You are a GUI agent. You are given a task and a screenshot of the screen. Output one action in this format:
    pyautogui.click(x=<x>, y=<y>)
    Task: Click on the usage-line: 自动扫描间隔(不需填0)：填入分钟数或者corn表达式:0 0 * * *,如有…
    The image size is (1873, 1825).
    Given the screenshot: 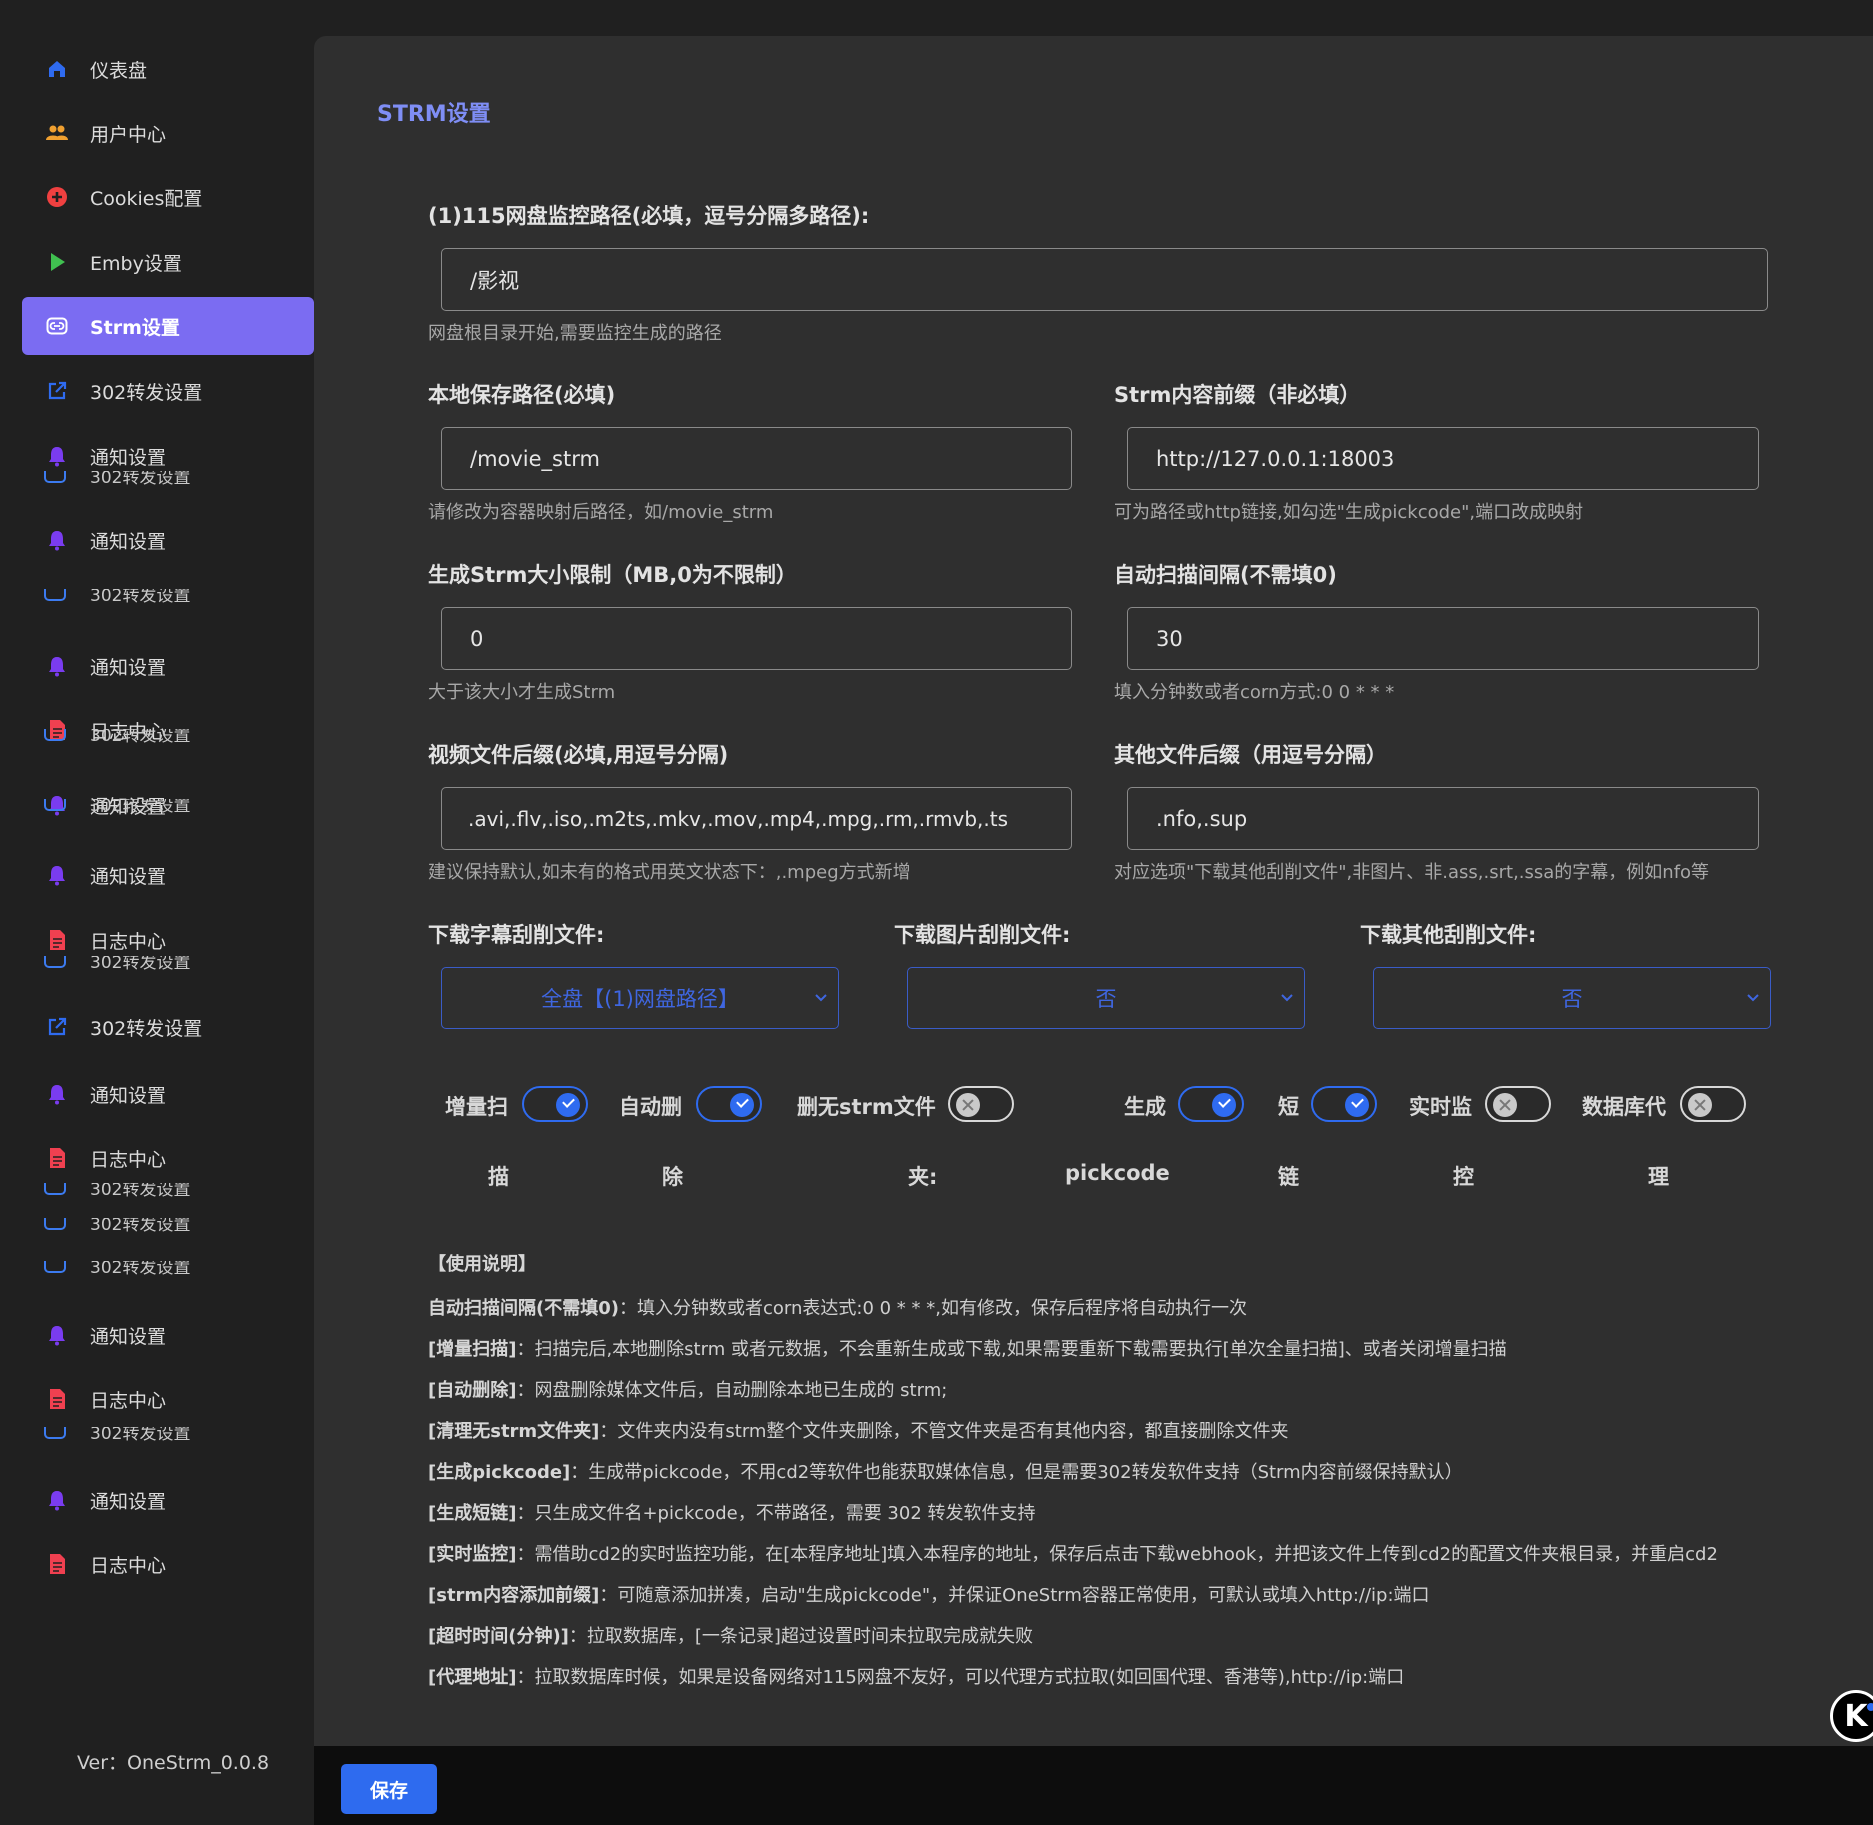 What is the action you would take?
    pyautogui.click(x=1098, y=1309)
    